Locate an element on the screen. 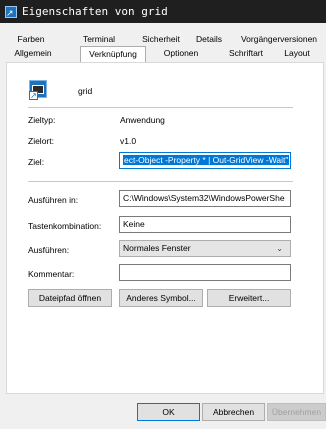 This screenshot has width=326, height=429. window-title: Eigenschaften von grid is located at coordinates (95, 11).